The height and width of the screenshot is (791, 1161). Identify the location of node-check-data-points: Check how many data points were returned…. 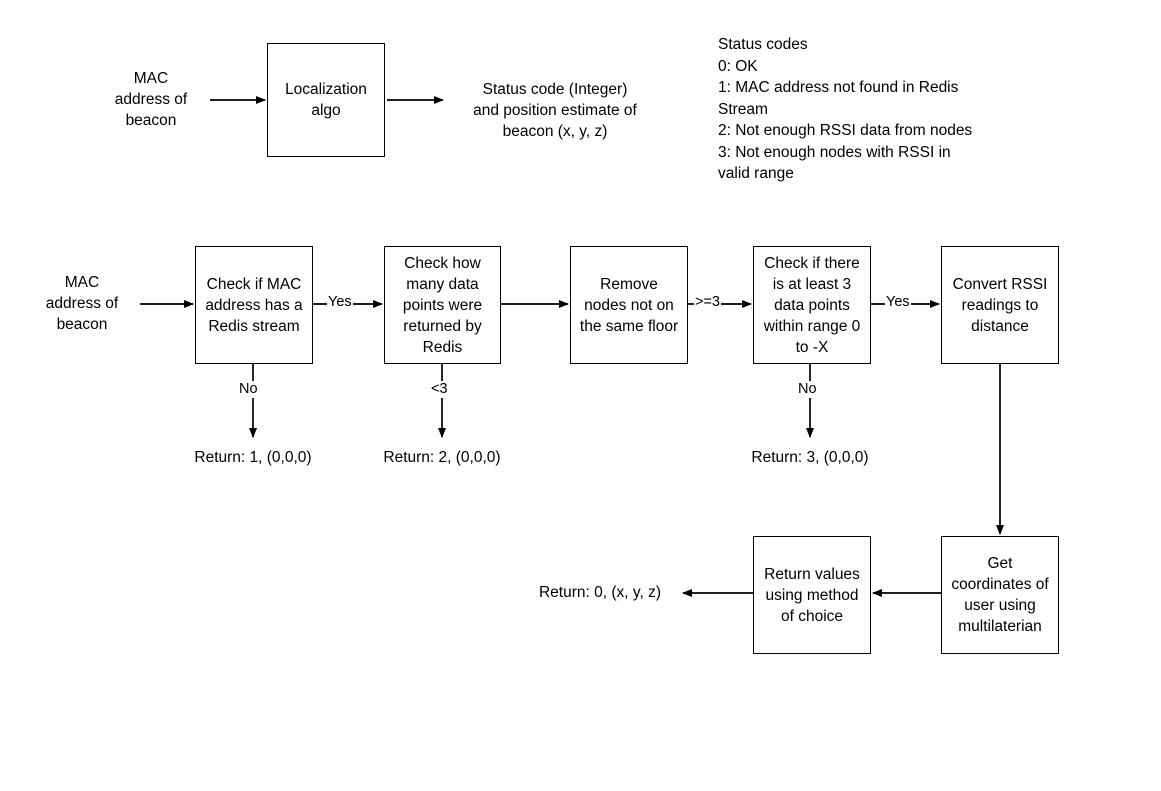
(442, 305).